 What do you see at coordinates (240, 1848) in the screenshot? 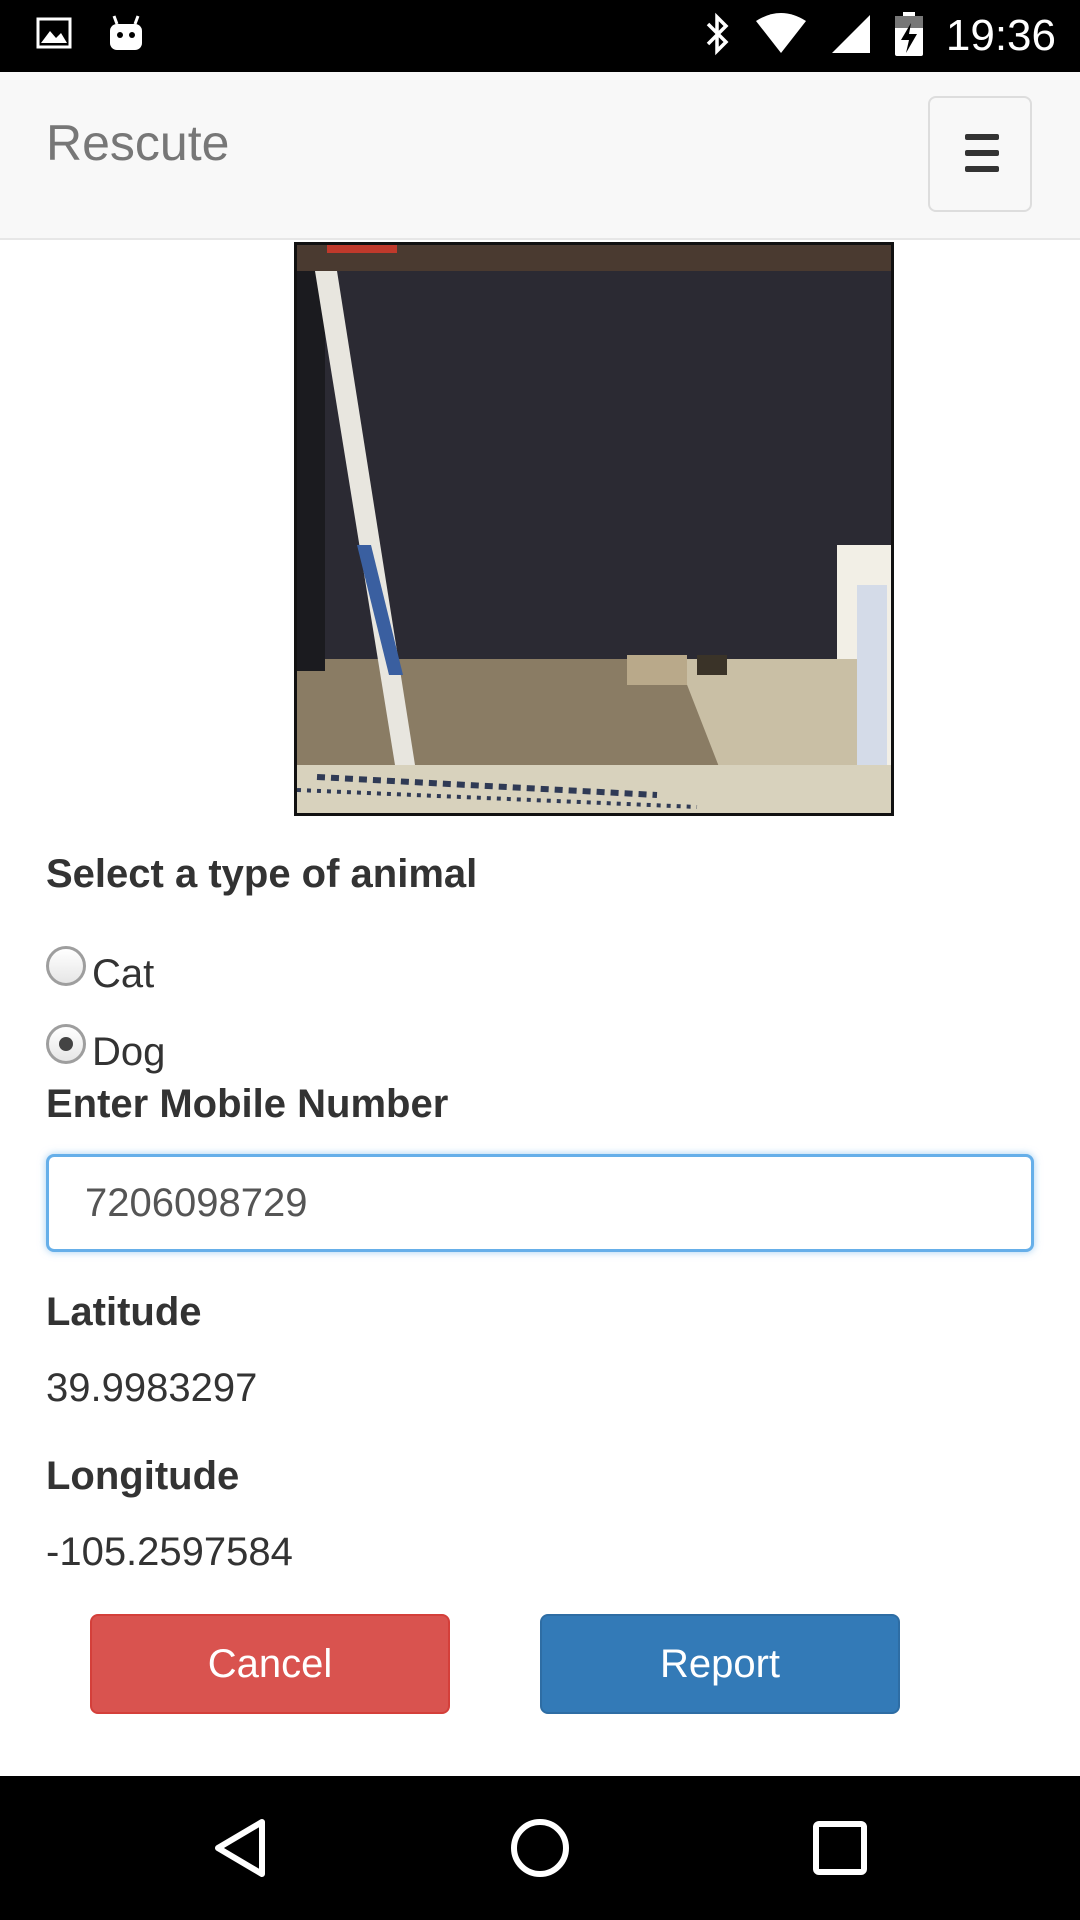
I see `back-icon` at bounding box center [240, 1848].